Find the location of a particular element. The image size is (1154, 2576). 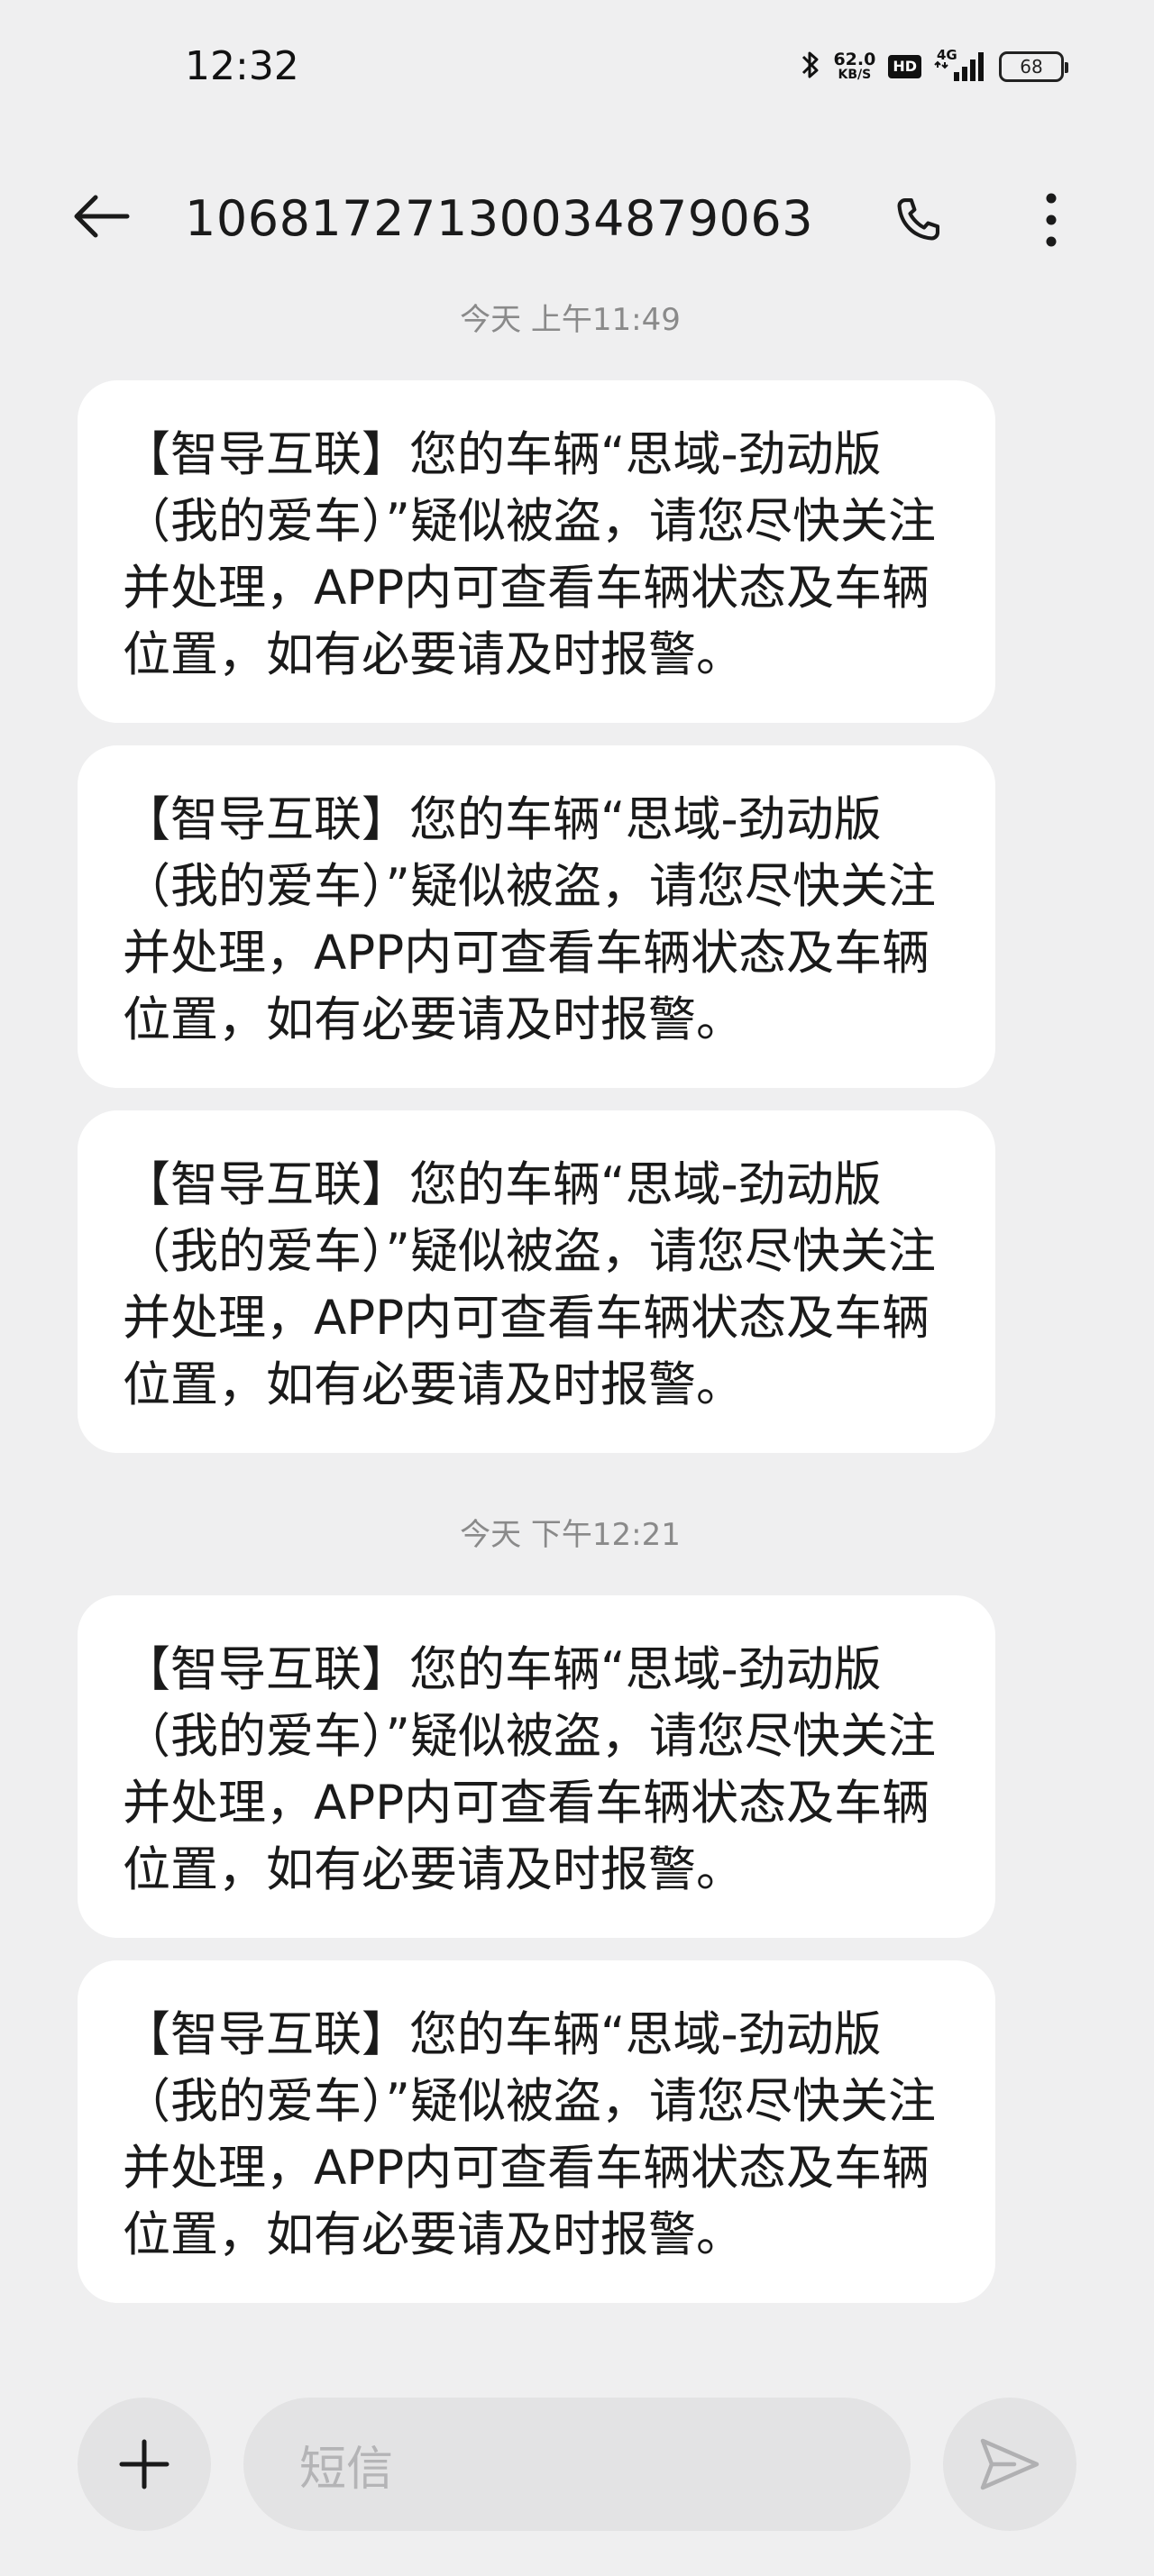

phone-icon is located at coordinates (919, 219).